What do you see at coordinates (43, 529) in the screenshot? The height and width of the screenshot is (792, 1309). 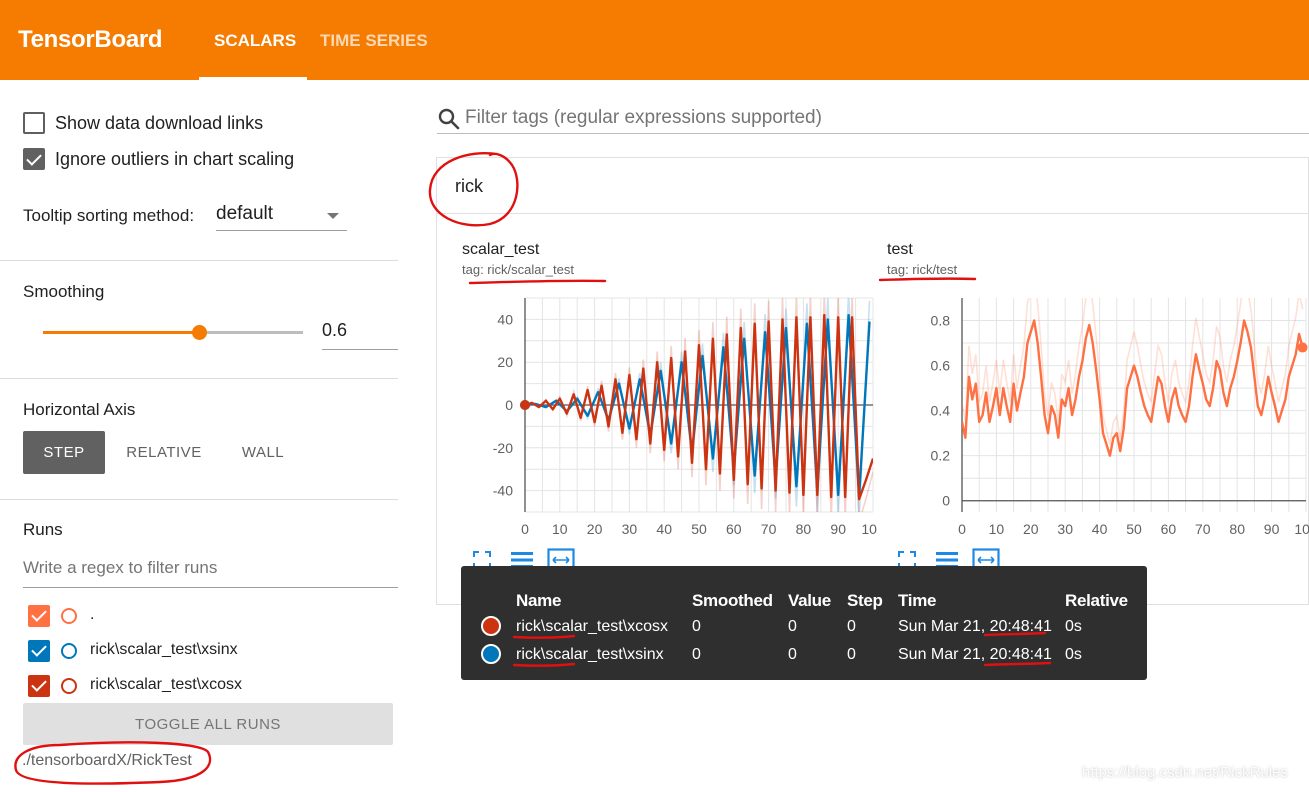 I see `runs-label: Runs` at bounding box center [43, 529].